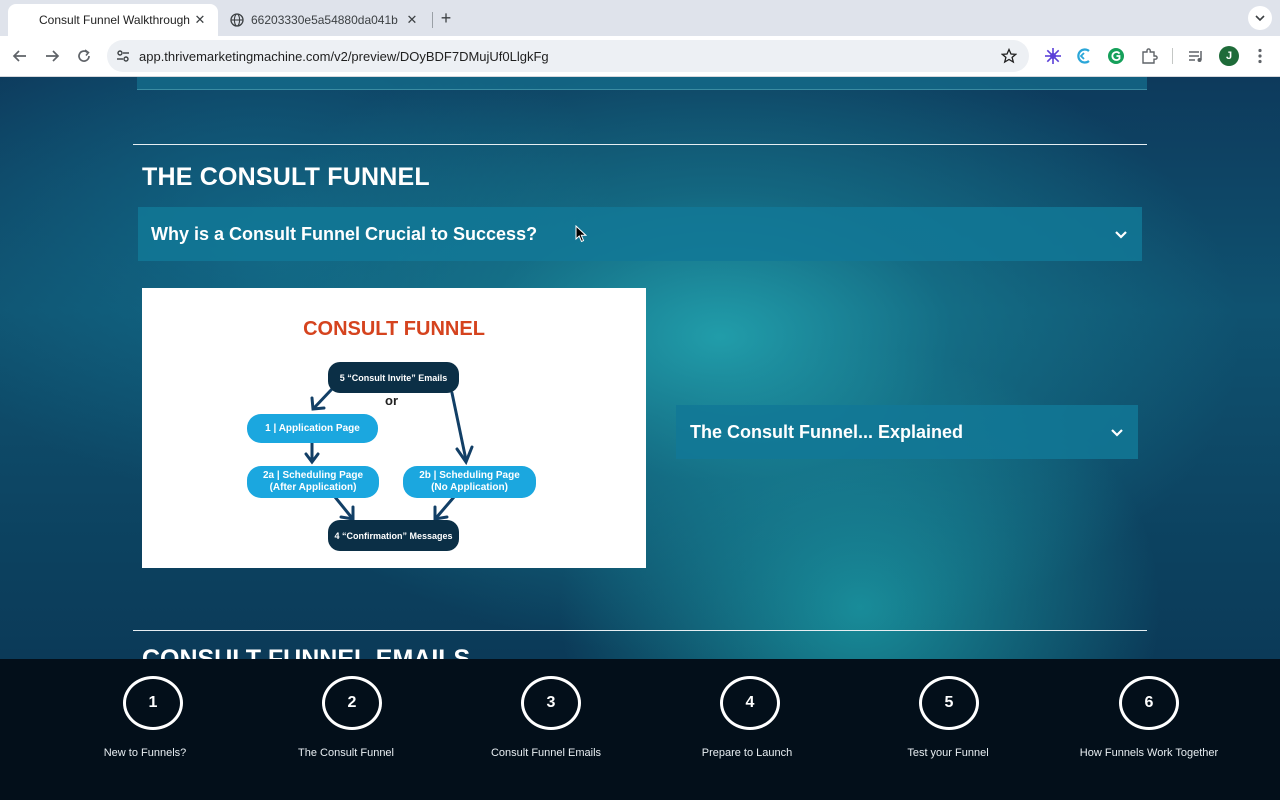  Describe the element at coordinates (393, 535) in the screenshot. I see `node-confirmation-messages: 4 “Confirmation” Messages` at that location.